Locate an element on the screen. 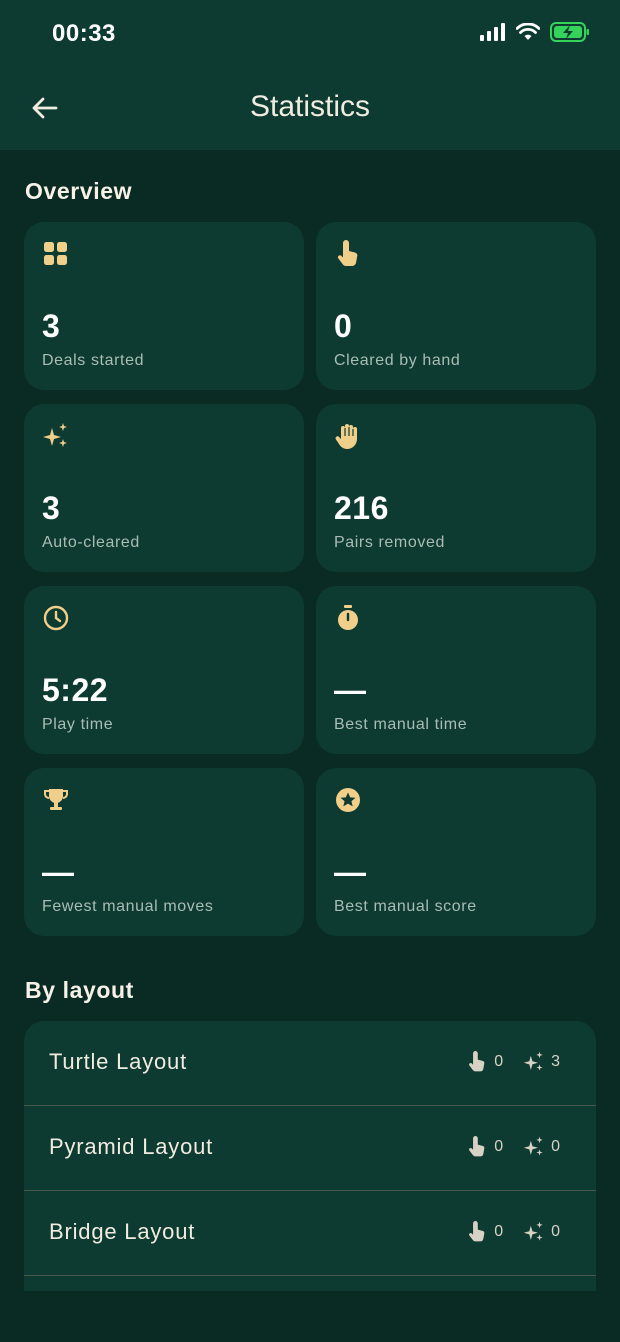 Image resolution: width=620 pixels, height=1342 pixels. layout-stats: 0 3 is located at coordinates (513, 1062).